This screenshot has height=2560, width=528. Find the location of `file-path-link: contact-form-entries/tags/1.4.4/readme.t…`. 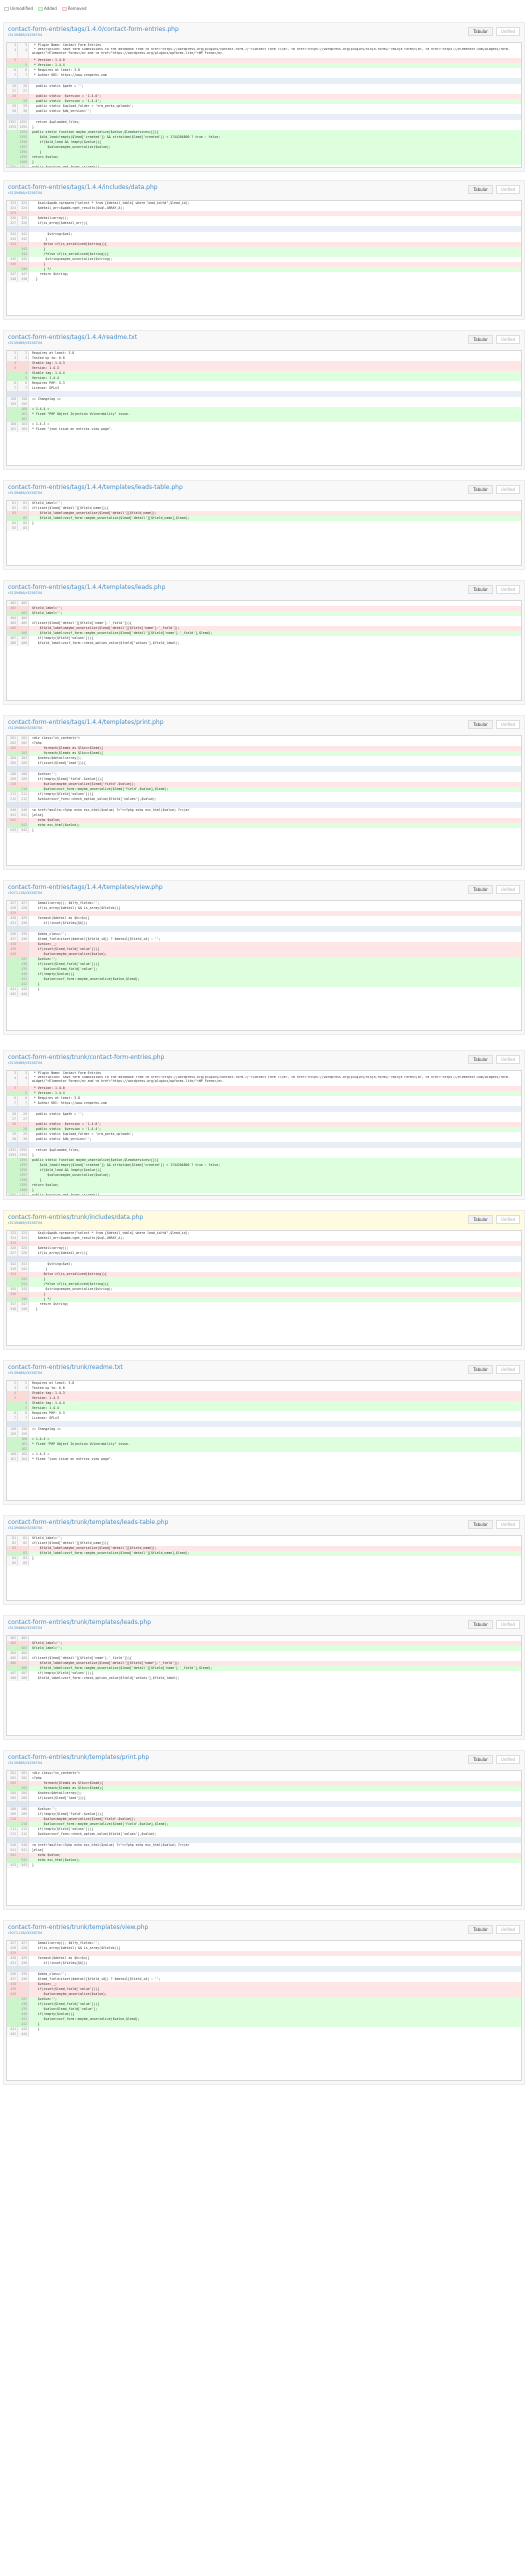

file-path-link: contact-form-entries/tags/1.4.4/readme.t… is located at coordinates (264, 337).